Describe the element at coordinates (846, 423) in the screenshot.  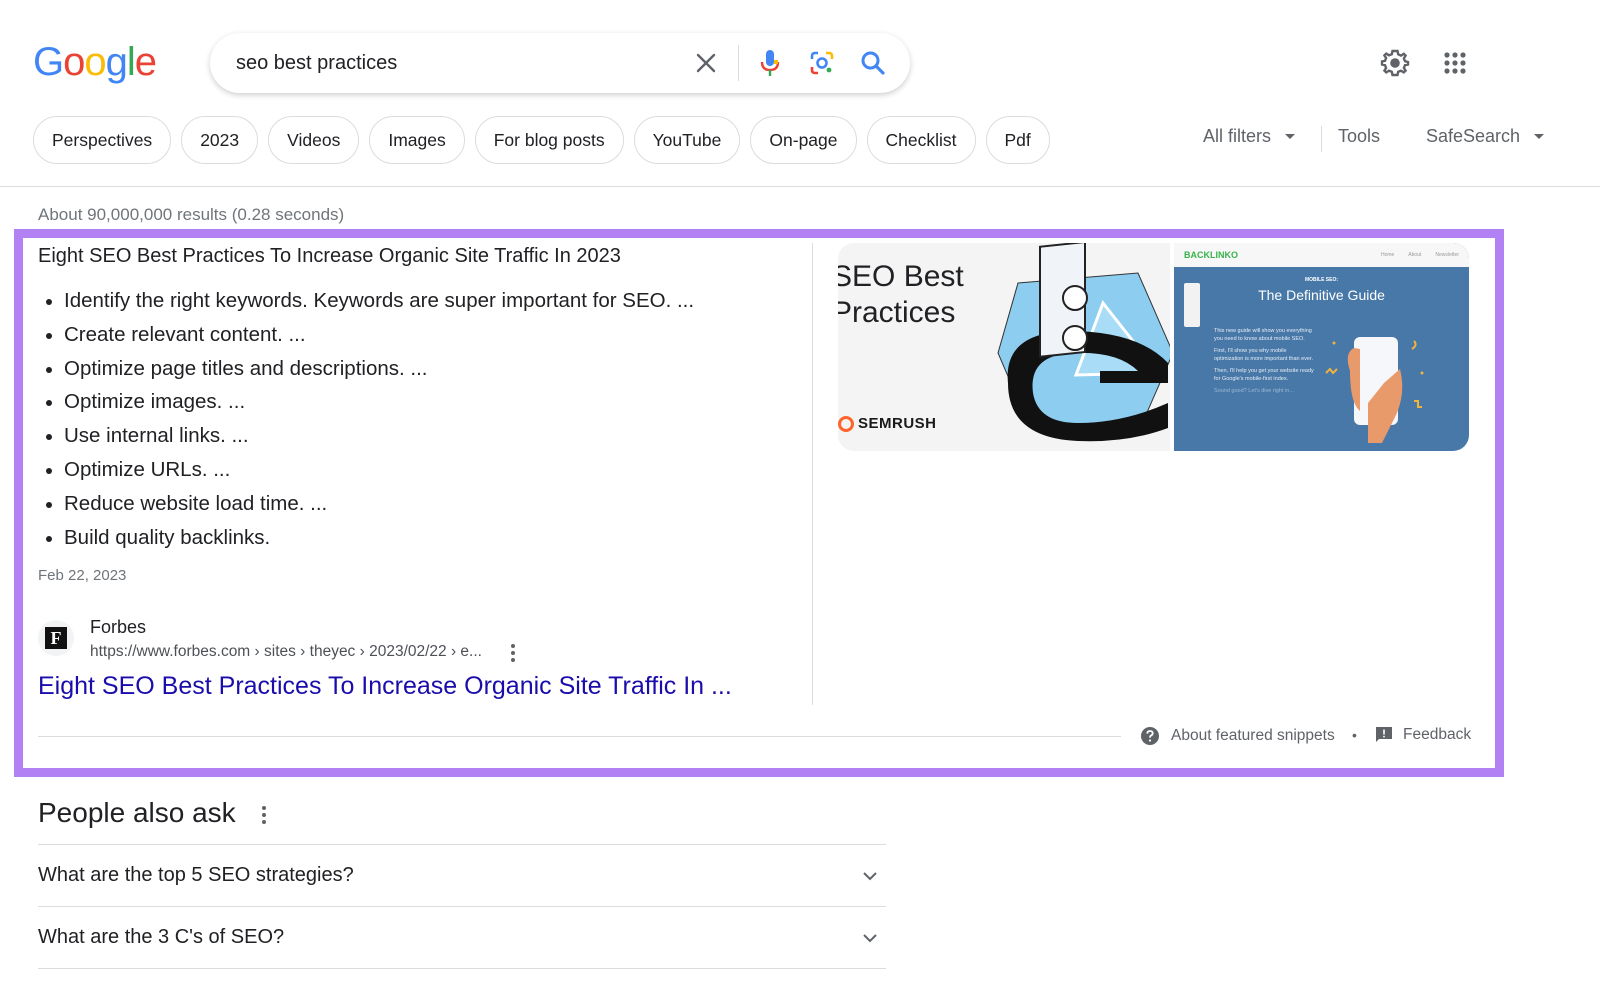
I see `semrush-logo-icon` at that location.